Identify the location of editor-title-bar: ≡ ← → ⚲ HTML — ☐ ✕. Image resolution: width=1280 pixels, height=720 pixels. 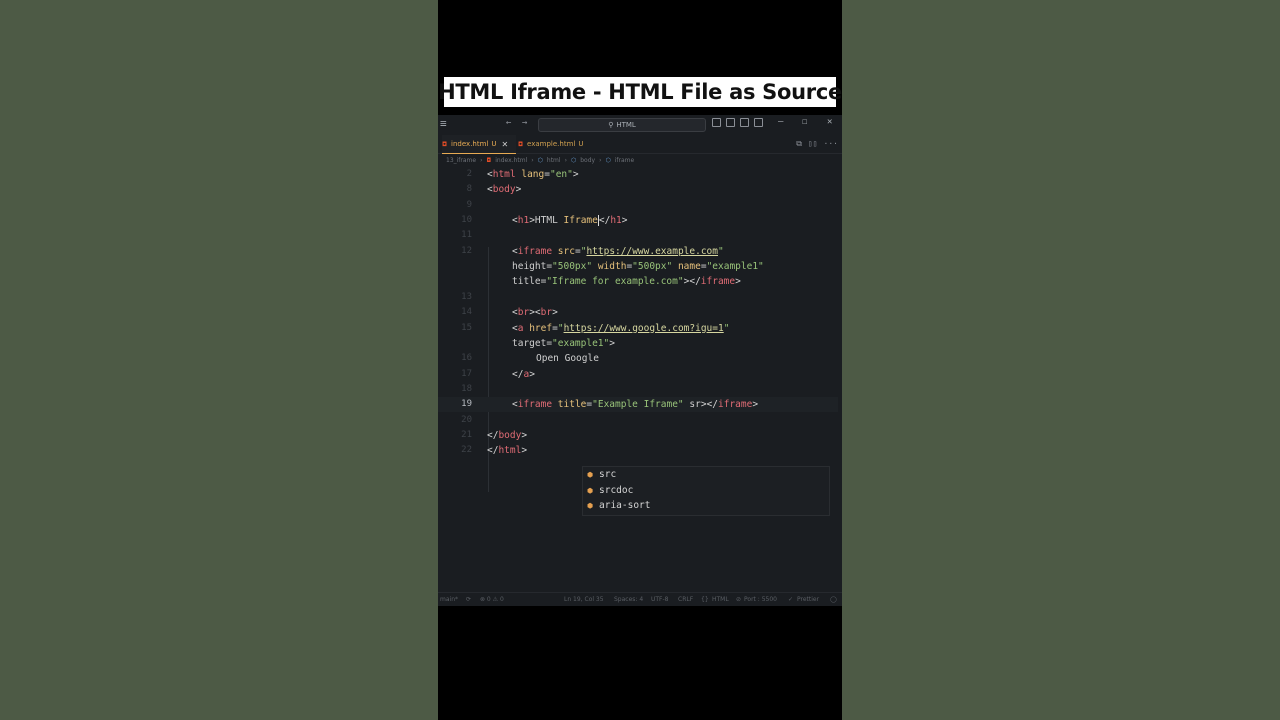
(640, 124).